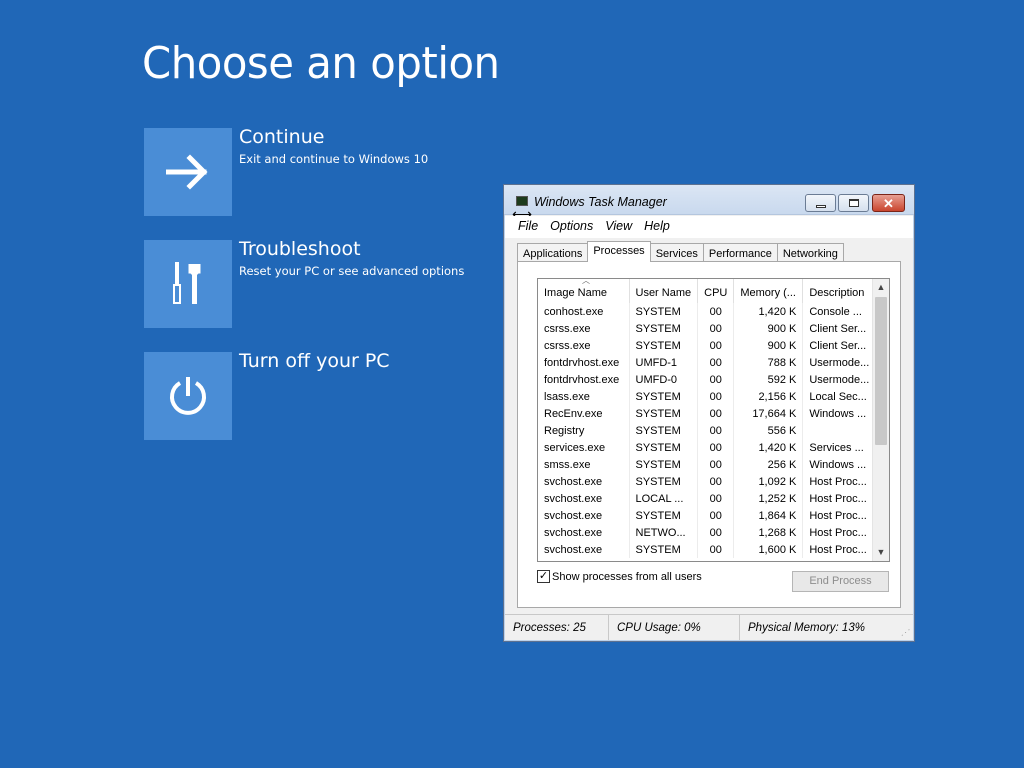 The image size is (1024, 768). What do you see at coordinates (674, 627) in the screenshot?
I see `status-cpu-usage: CPU Usage: 0%` at bounding box center [674, 627].